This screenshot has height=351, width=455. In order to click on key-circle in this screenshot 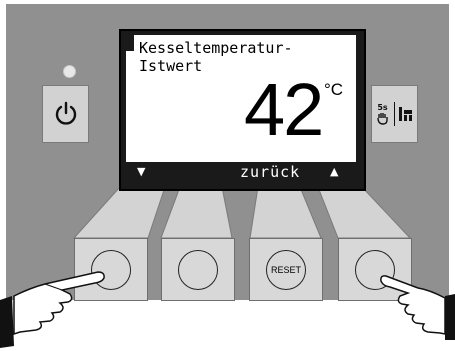, I will do `click(198, 269)`.